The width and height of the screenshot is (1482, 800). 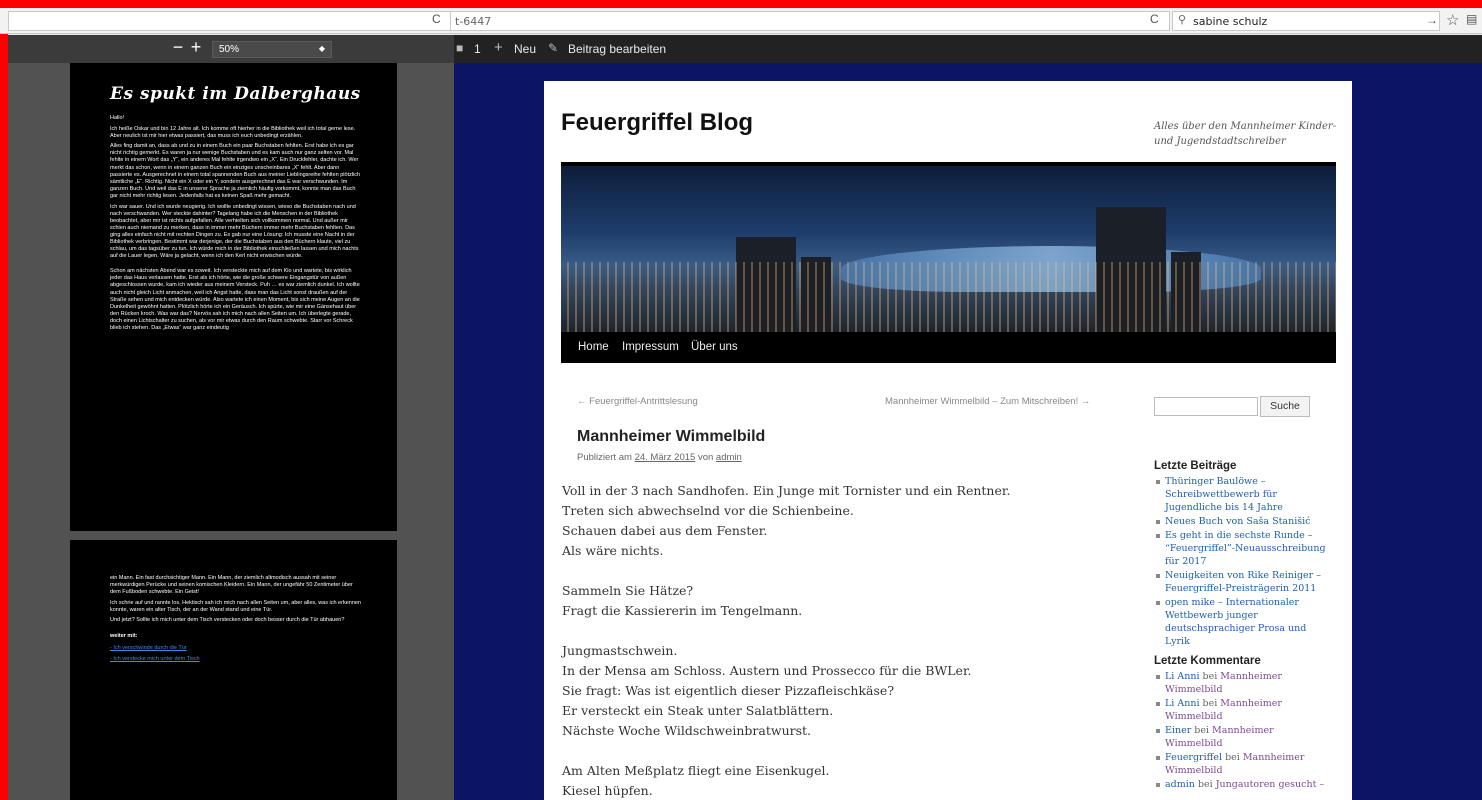 What do you see at coordinates (620, 650) in the screenshot?
I see `post-line: Jungmastschwein.` at bounding box center [620, 650].